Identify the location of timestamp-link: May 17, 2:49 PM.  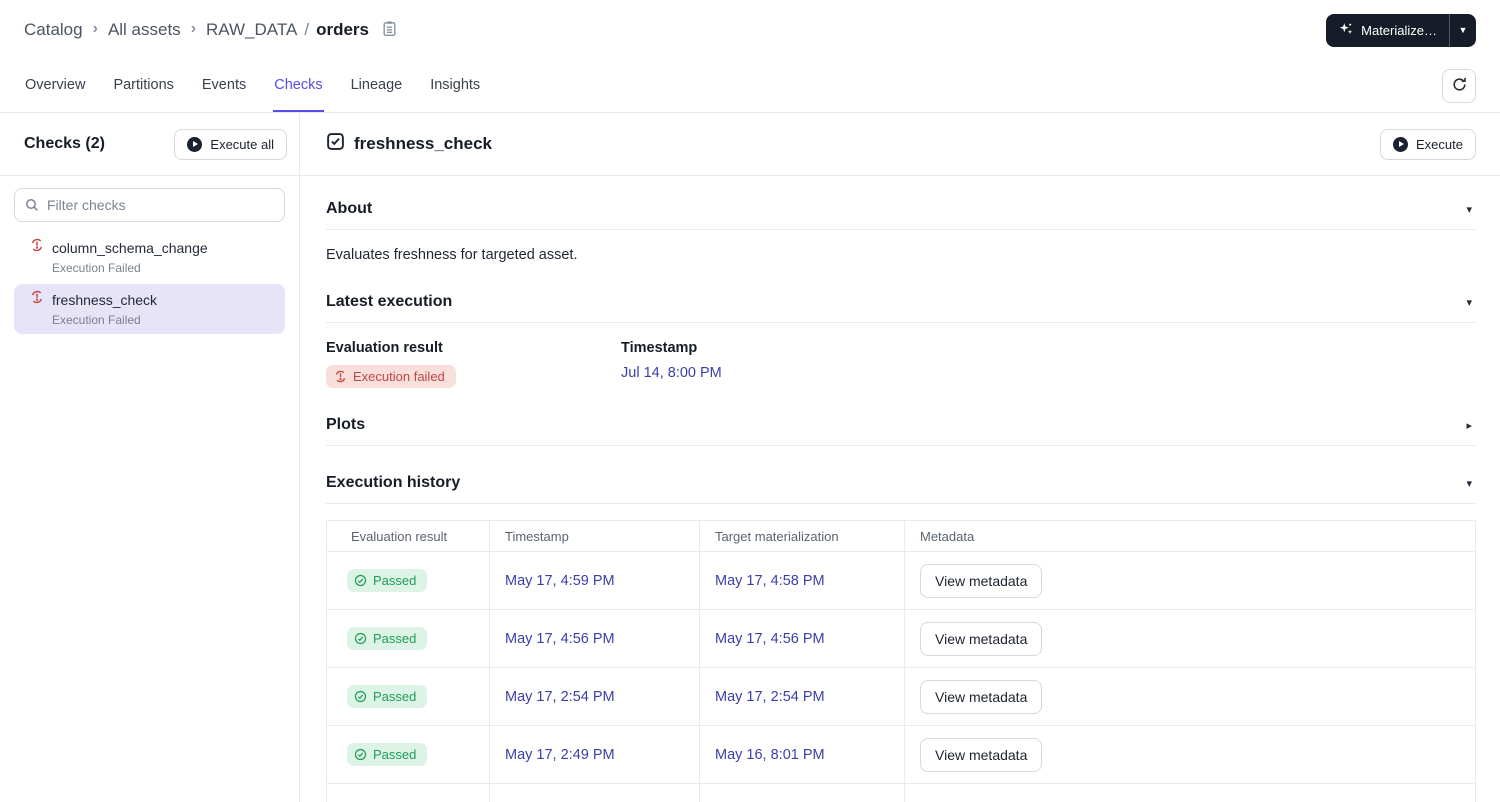
(560, 755).